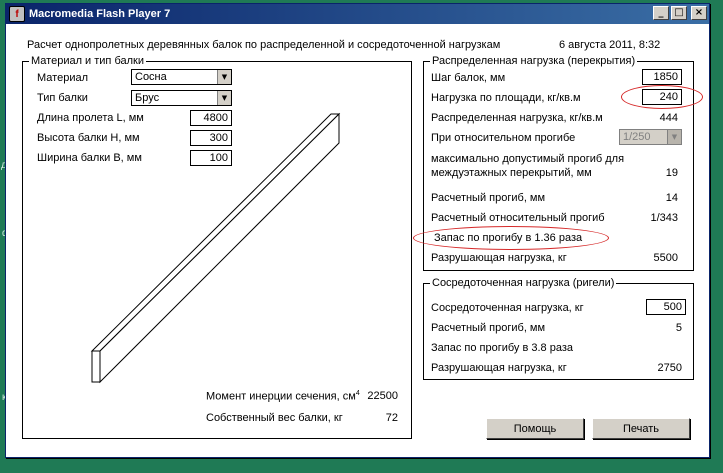 Image resolution: width=723 pixels, height=473 pixels. Describe the element at coordinates (499, 368) in the screenshot. I see `point-breaking-label: Разрушающая нагрузка, кг` at that location.